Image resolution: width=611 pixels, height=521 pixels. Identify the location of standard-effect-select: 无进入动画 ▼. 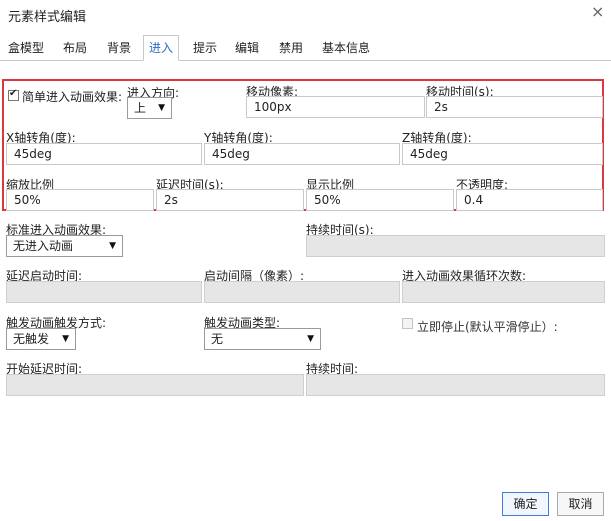
(64, 246).